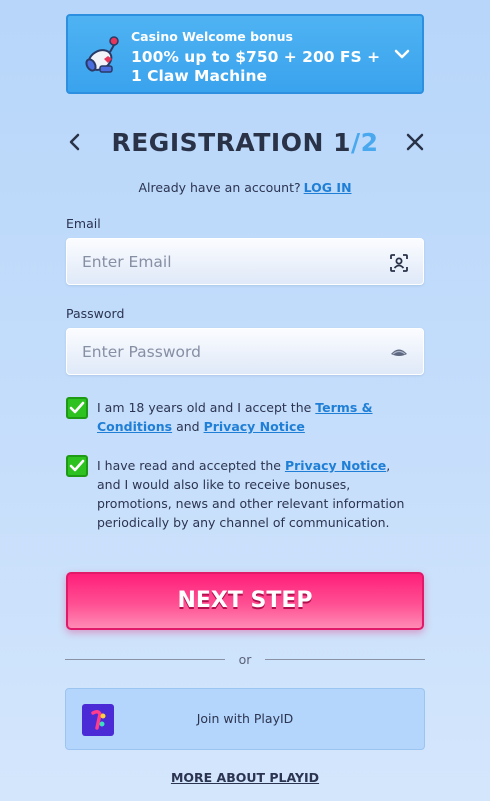 This screenshot has height=801, width=490. I want to click on join-playid-label: Join with PlayID, so click(245, 718).